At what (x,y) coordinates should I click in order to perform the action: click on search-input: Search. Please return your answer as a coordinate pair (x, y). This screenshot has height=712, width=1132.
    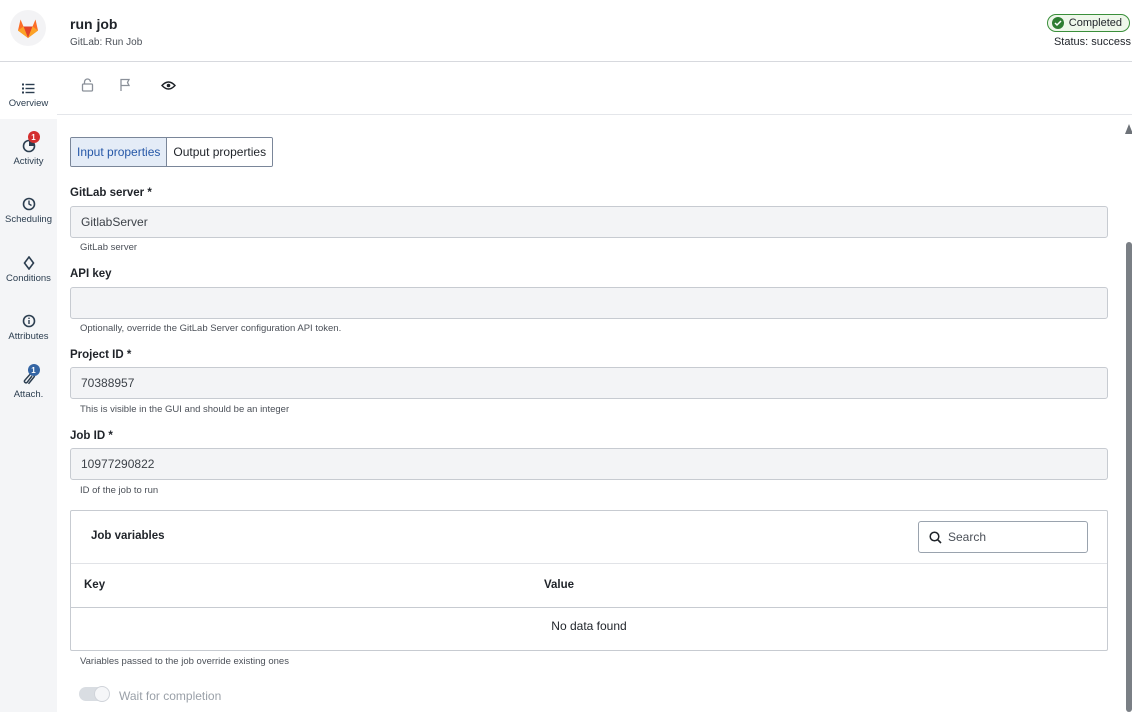
    Looking at the image, I should click on (1003, 537).